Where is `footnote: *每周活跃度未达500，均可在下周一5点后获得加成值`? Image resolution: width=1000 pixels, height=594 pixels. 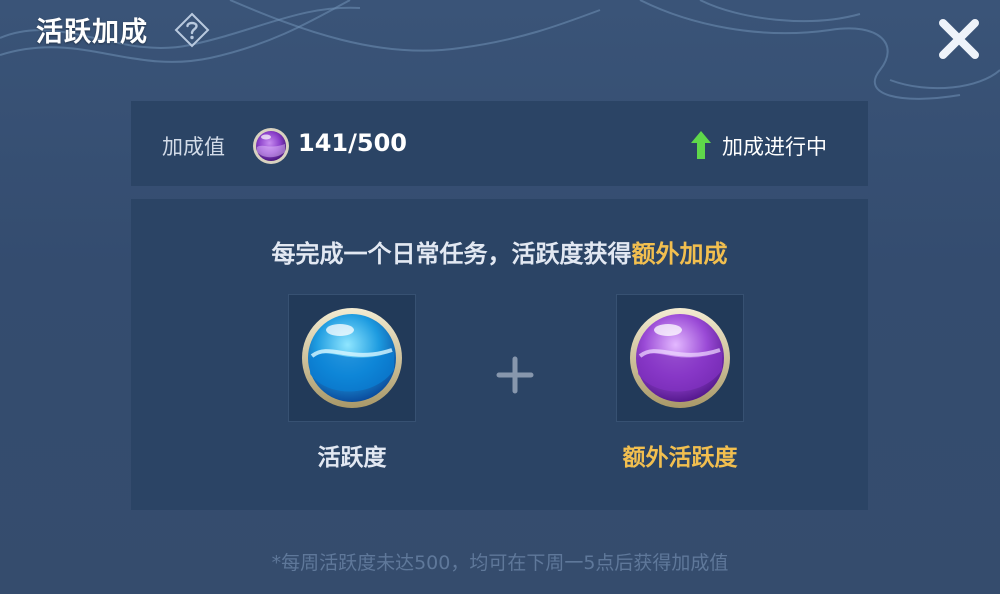
footnote: *每周活跃度未达500，均可在下周一5点后获得加成值 is located at coordinates (500, 563).